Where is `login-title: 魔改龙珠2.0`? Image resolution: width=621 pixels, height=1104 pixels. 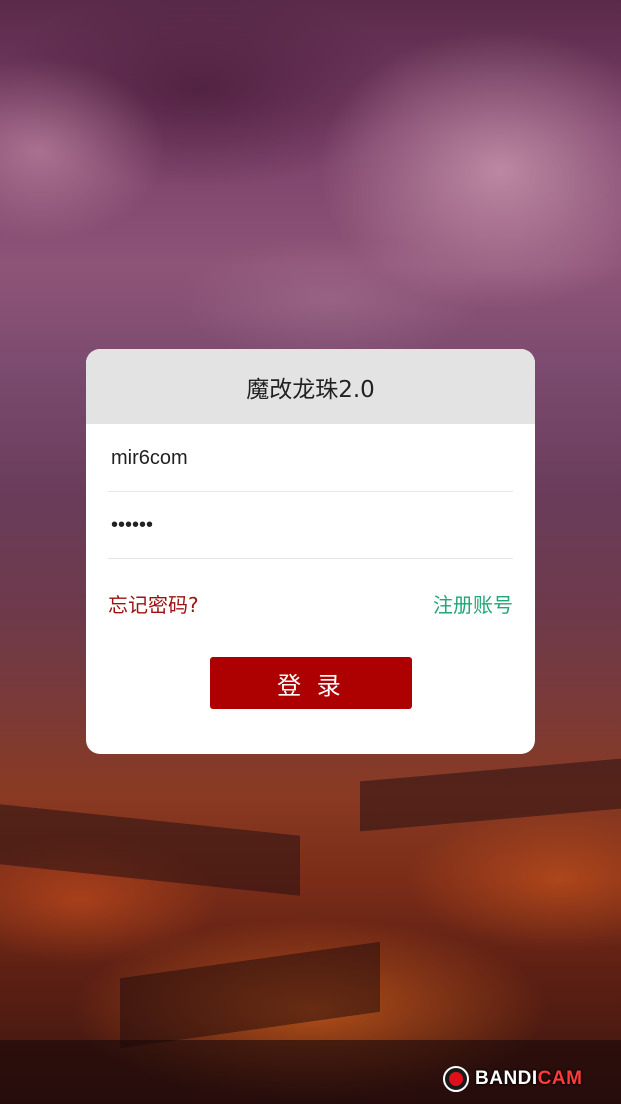
login-title: 魔改龙珠2.0 is located at coordinates (310, 389).